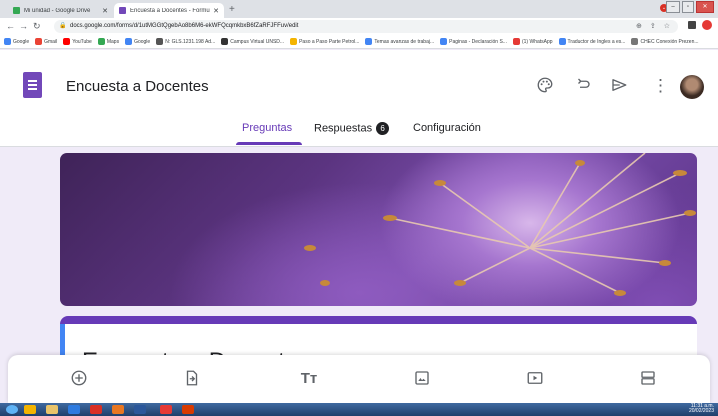 This screenshot has width=718, height=416. I want to click on maximize-button: ▫, so click(688, 7).